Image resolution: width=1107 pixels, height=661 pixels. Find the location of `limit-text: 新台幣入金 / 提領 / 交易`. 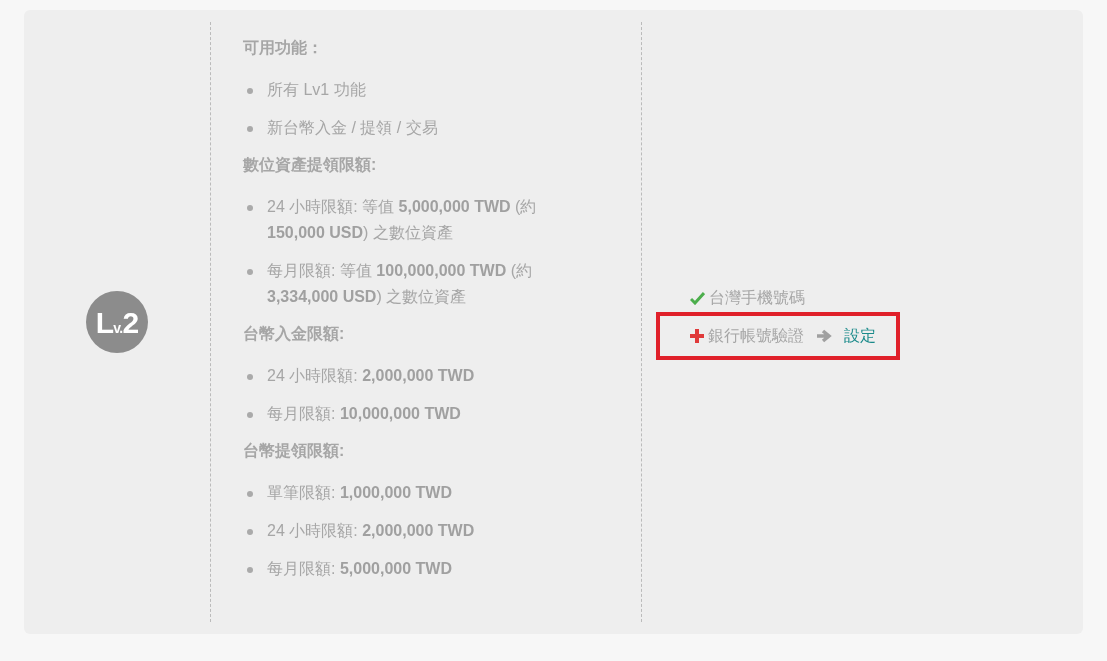

limit-text: 新台幣入金 / 提領 / 交易 is located at coordinates (353, 128).